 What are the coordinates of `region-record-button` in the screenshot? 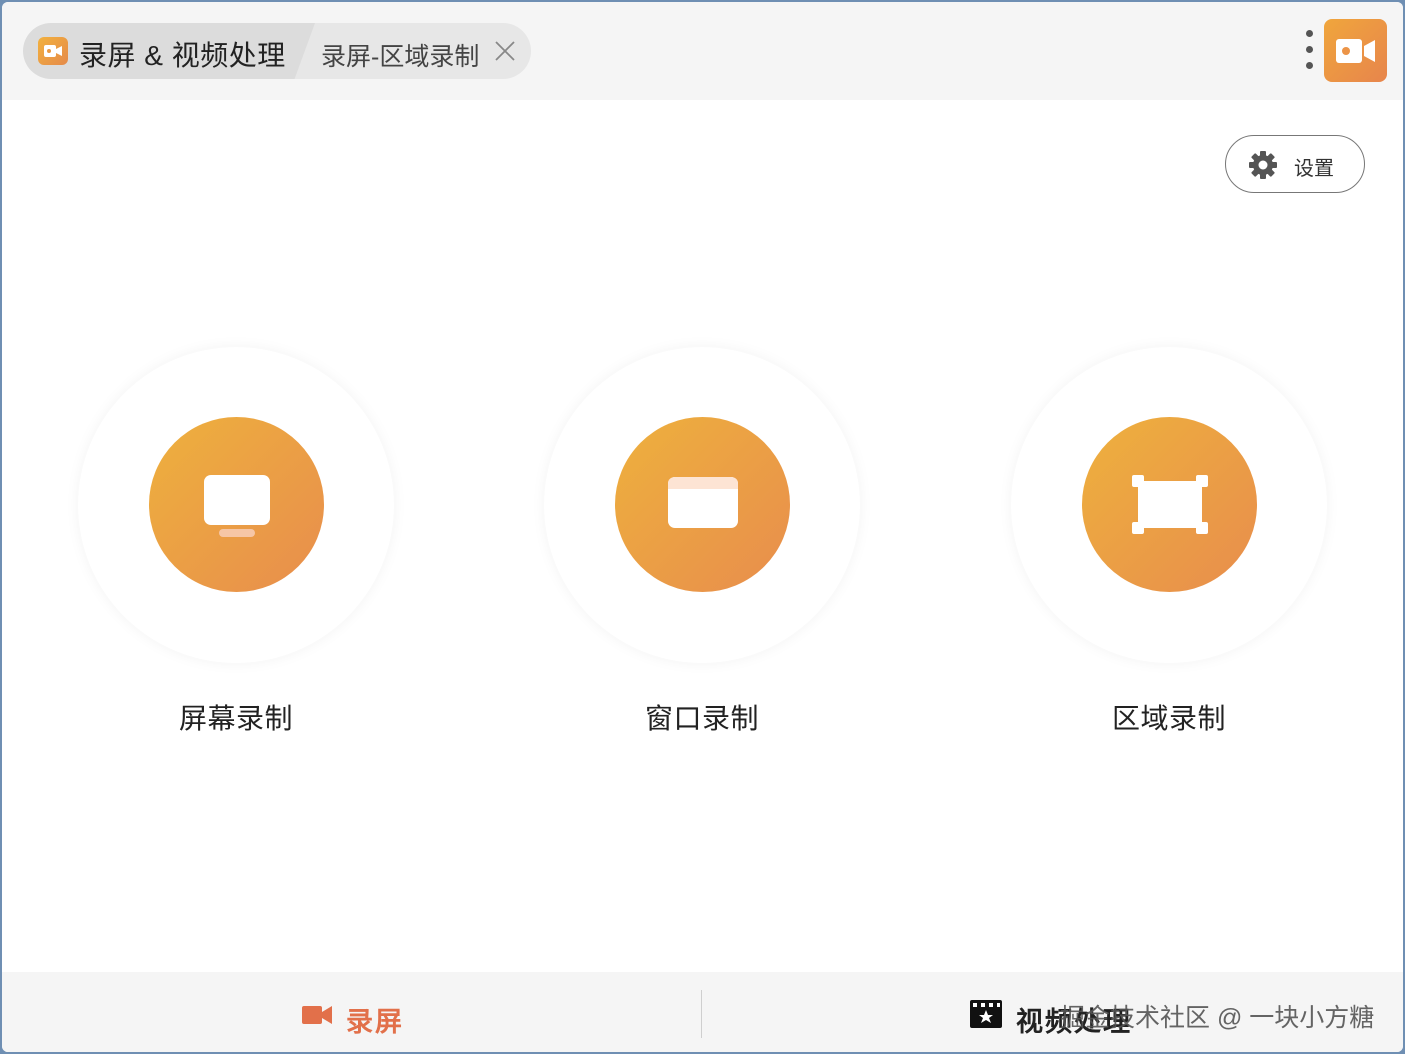 It's located at (1169, 504).